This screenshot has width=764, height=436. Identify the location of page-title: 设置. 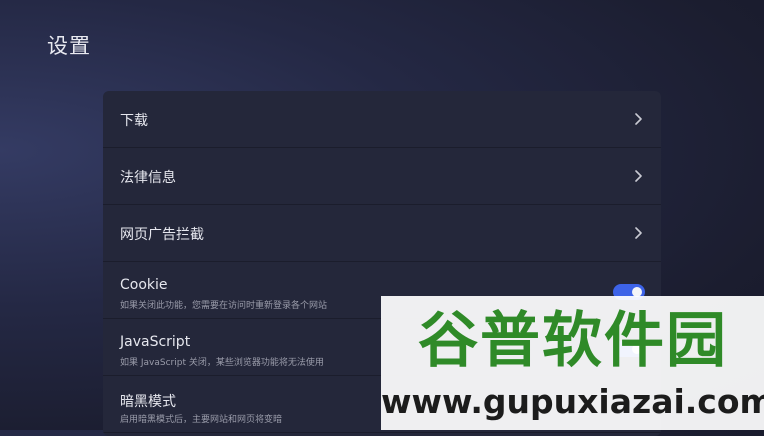
(69, 46).